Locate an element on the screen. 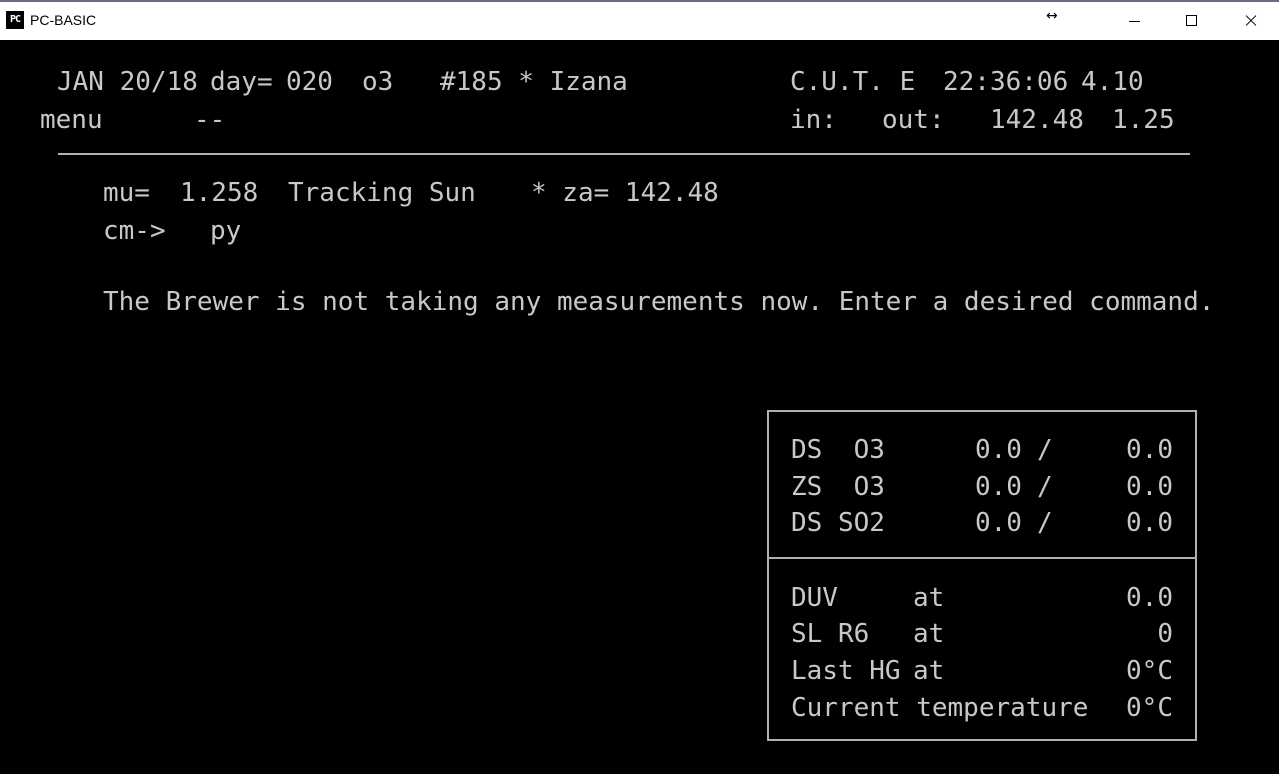  last-hg-value: 0°C is located at coordinates (1149, 671).